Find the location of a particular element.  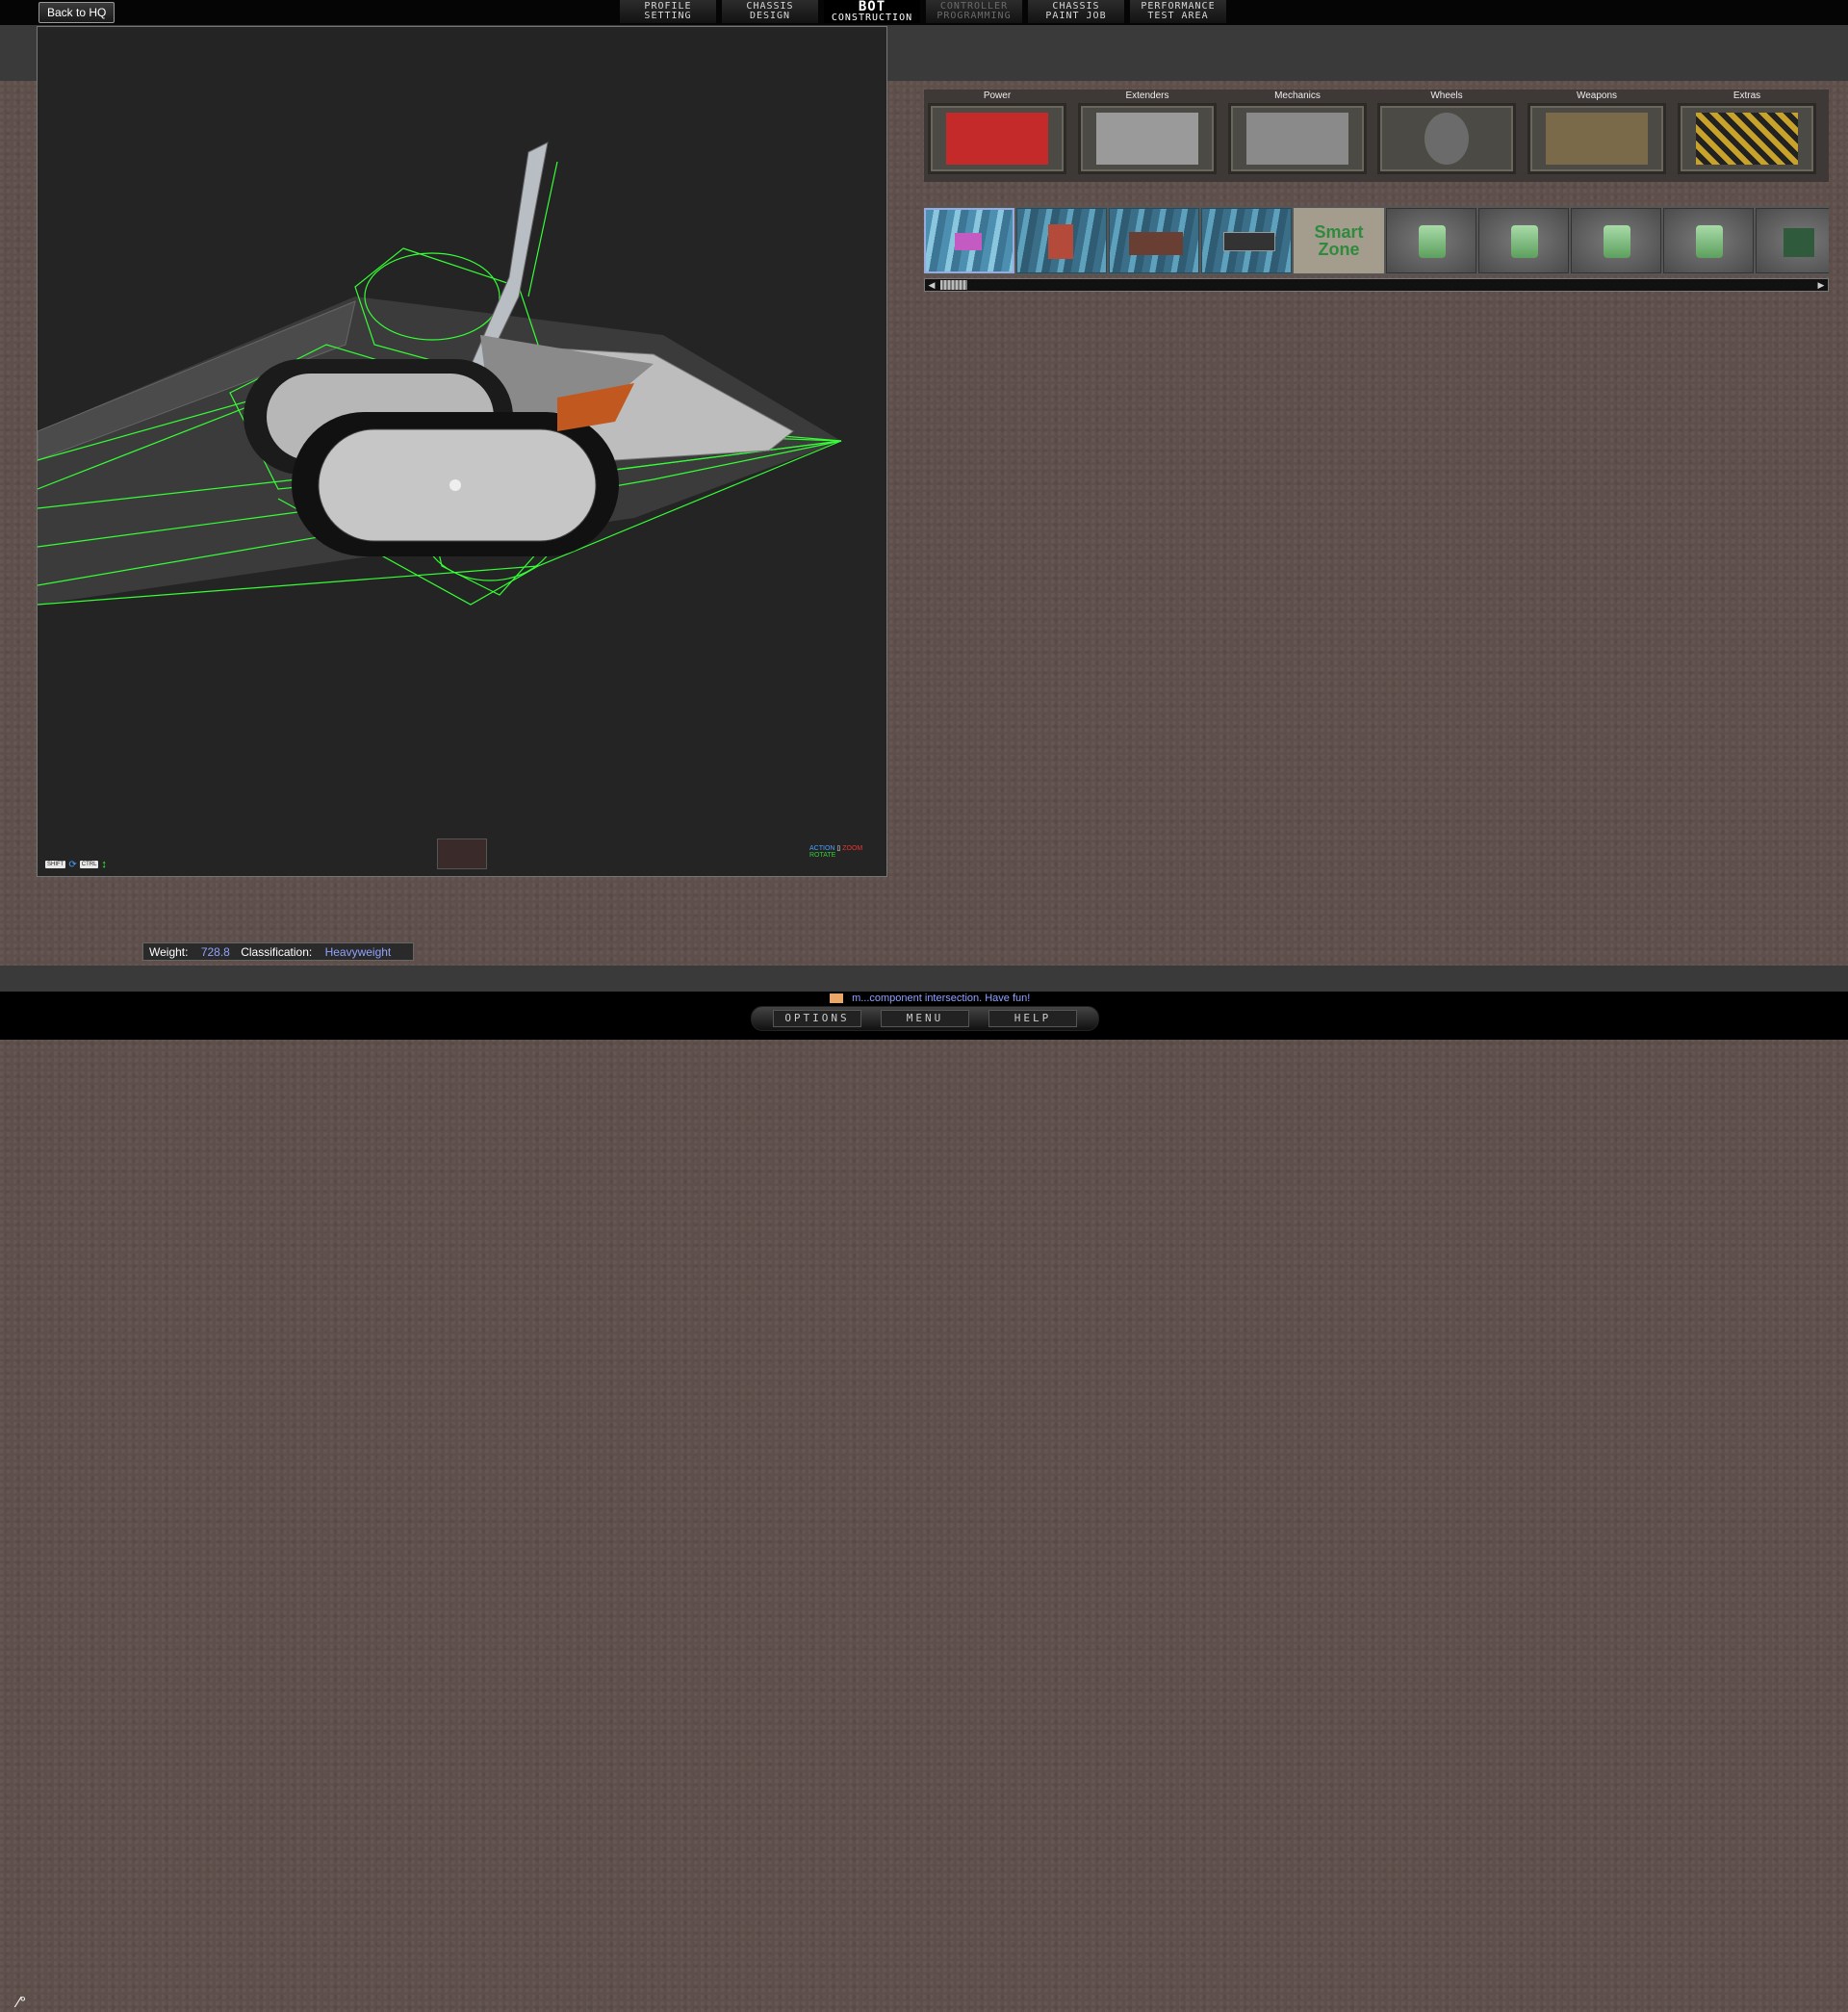

category-weapons: Weapons is located at coordinates (1597, 133).